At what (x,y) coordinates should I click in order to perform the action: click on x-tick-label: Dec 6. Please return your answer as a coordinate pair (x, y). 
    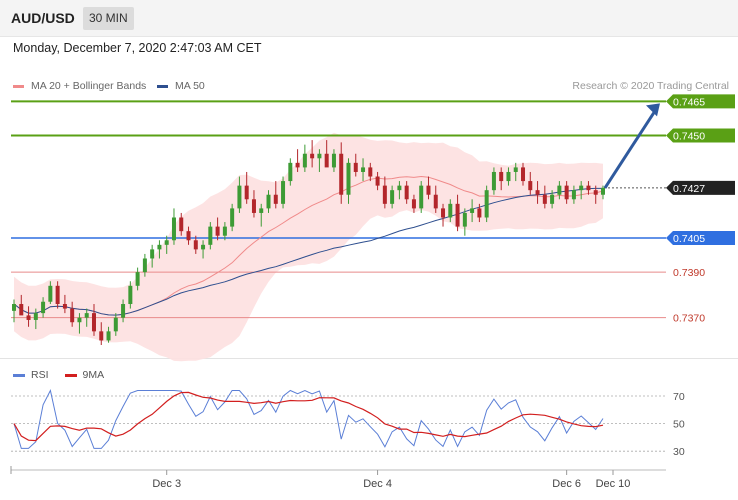
    Looking at the image, I should click on (566, 484).